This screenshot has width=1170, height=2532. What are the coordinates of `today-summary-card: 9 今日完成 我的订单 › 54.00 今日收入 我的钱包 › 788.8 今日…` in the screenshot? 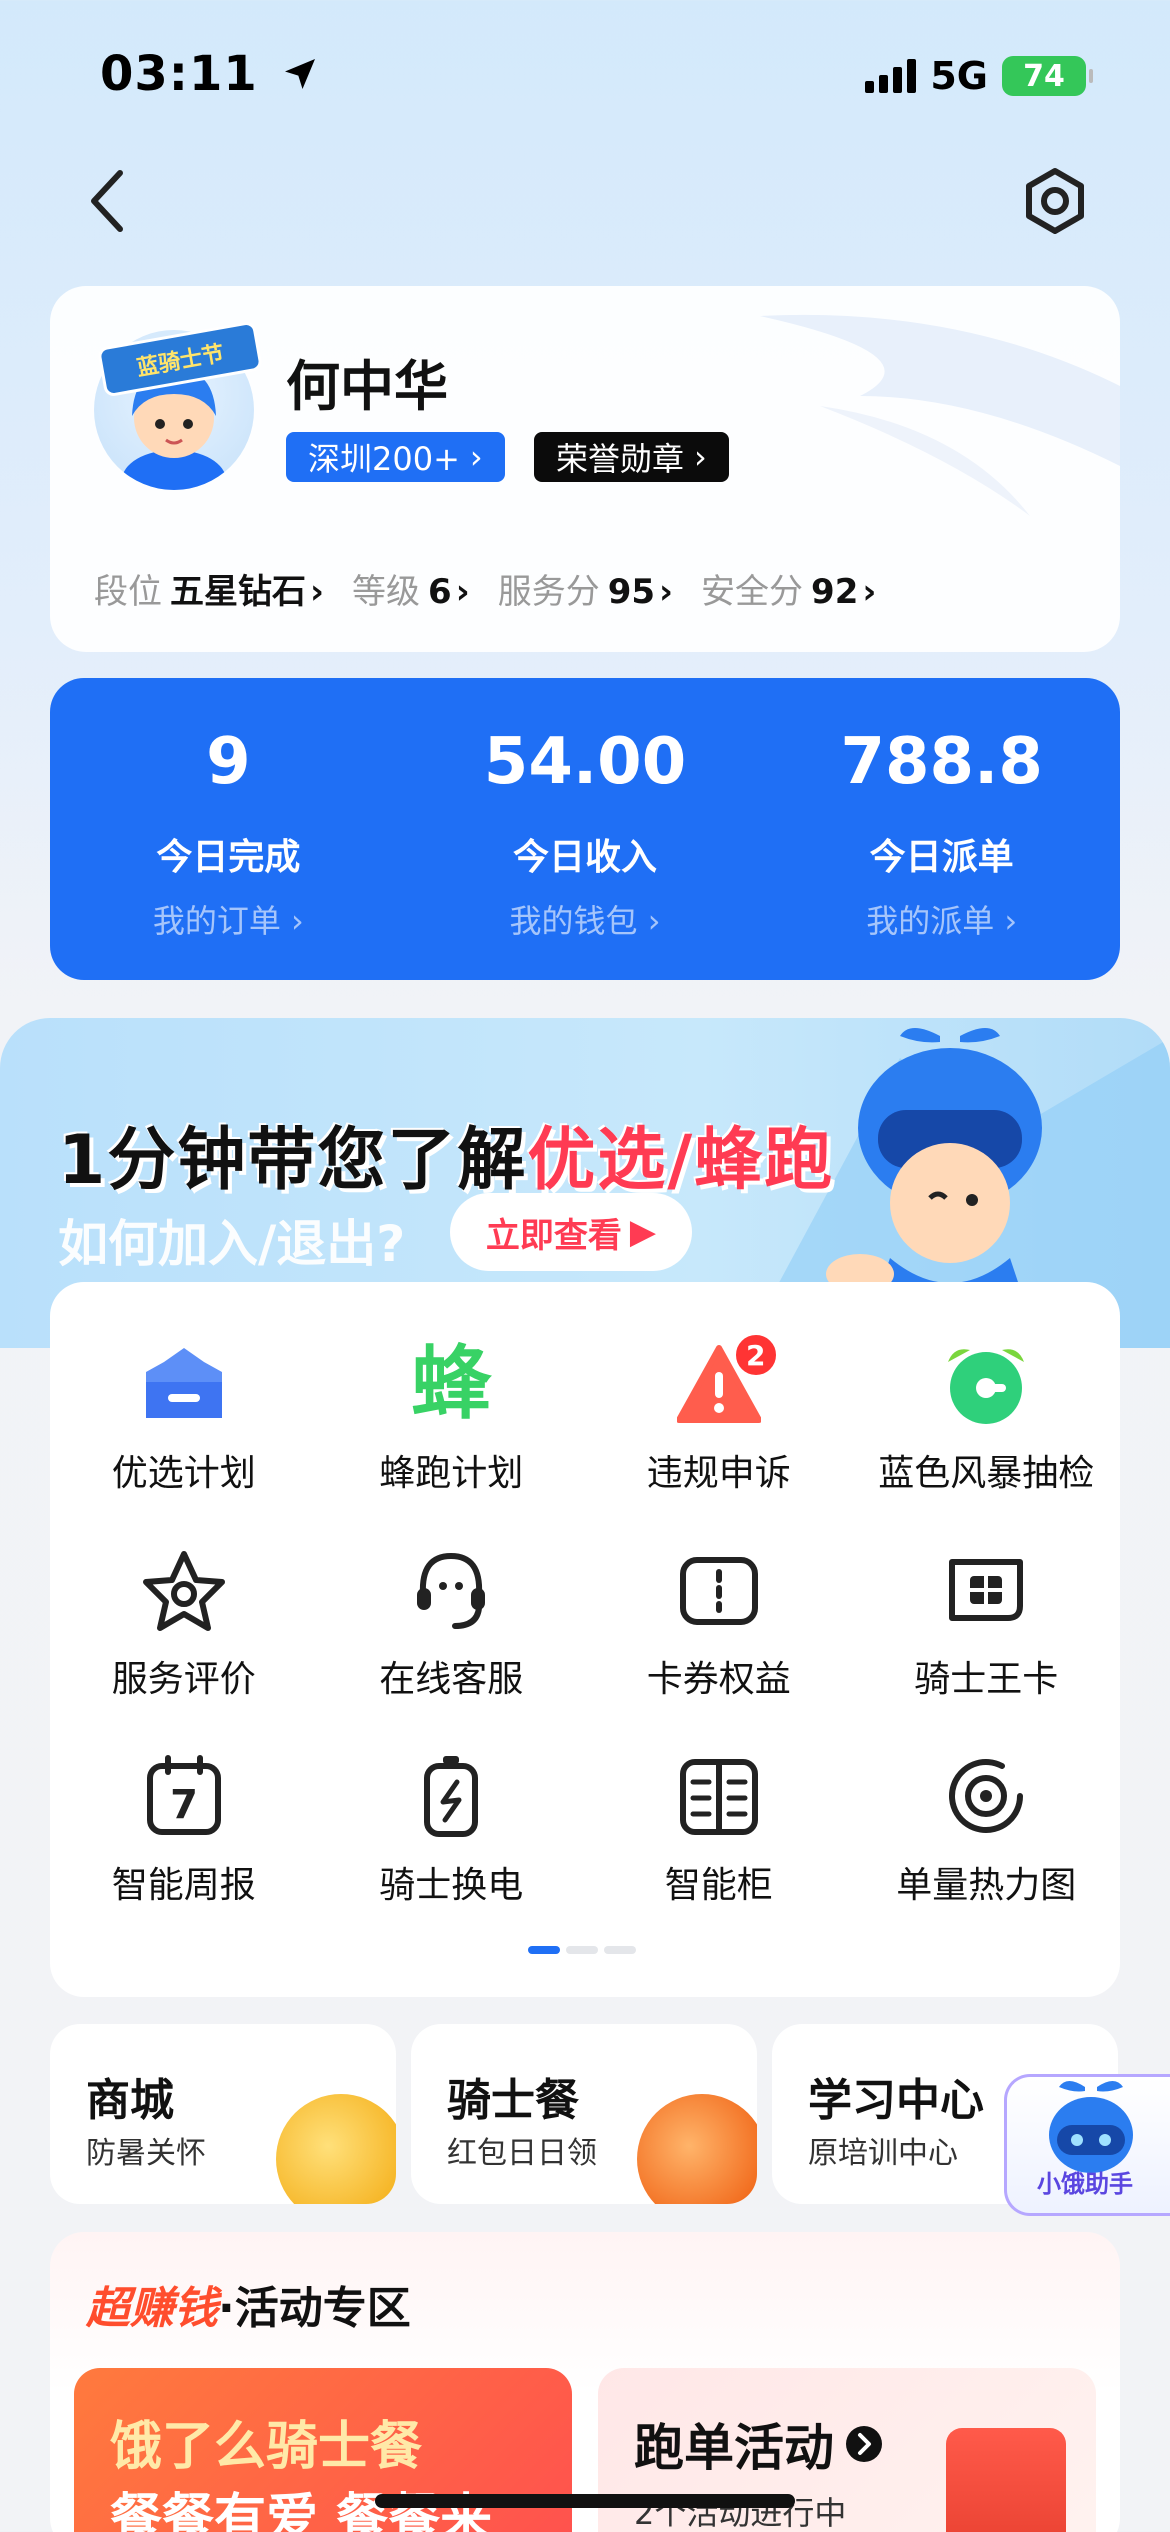 It's located at (585, 829).